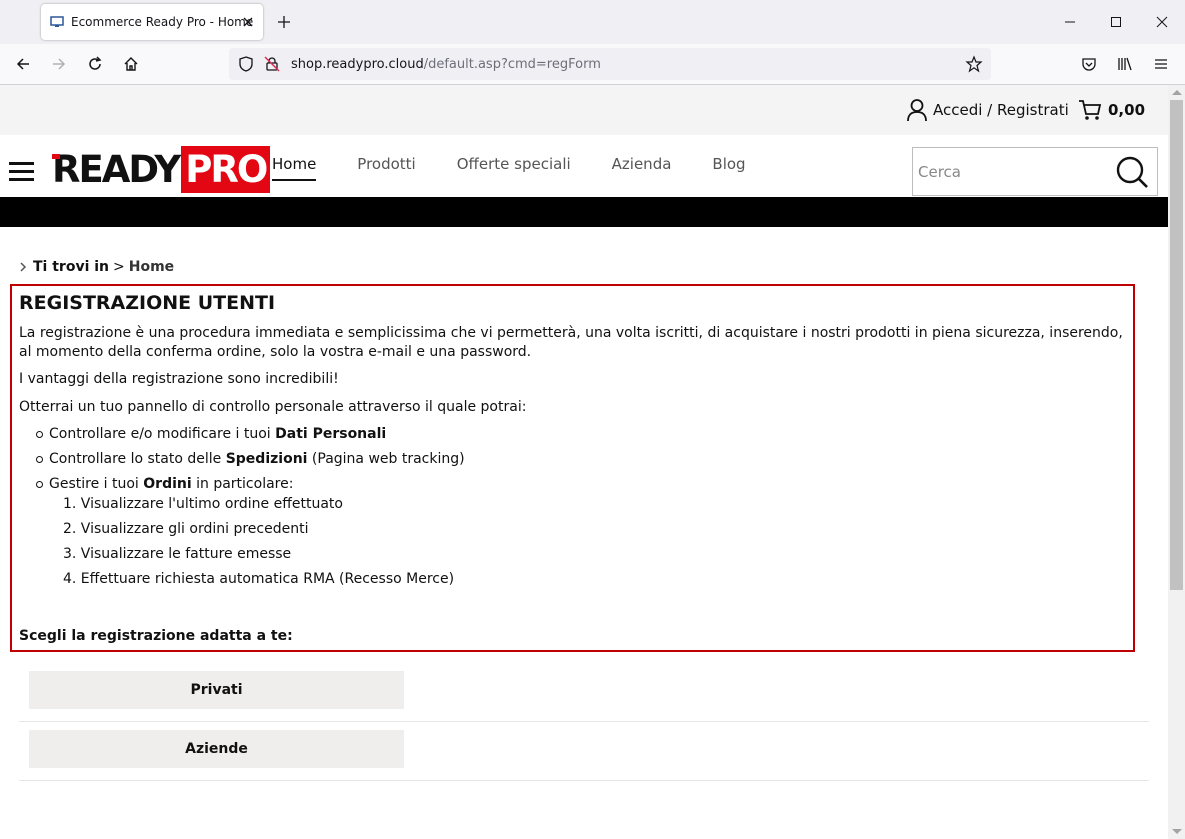 The height and width of the screenshot is (839, 1185). I want to click on option-row-company: Aziende, so click(584, 751).